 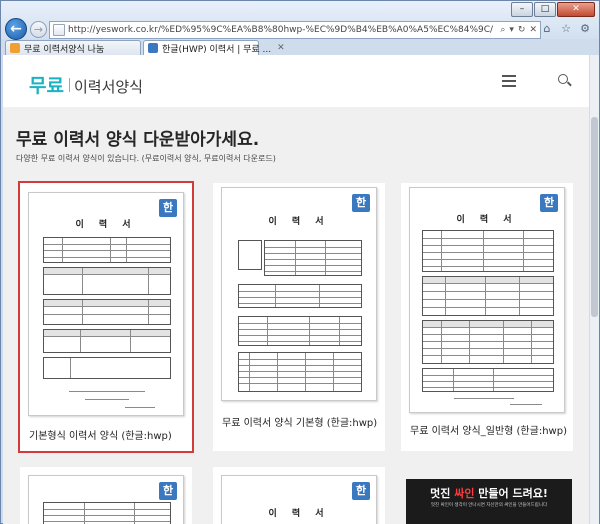 What do you see at coordinates (46, 86) in the screenshot?
I see `logo-main: 무료` at bounding box center [46, 86].